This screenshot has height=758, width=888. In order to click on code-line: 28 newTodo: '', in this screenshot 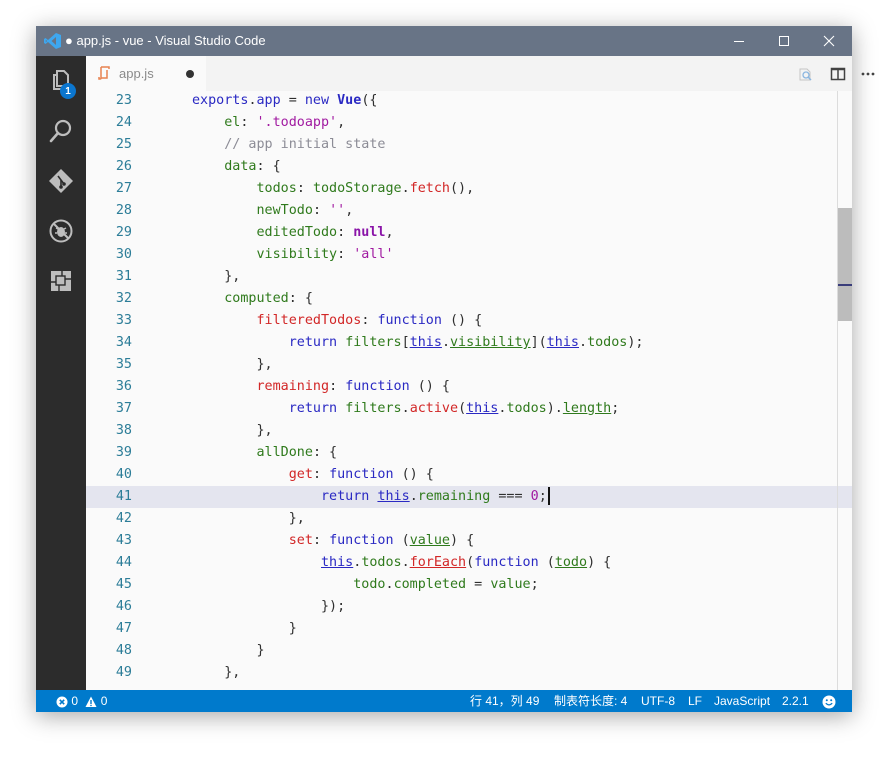, I will do `click(469, 211)`.